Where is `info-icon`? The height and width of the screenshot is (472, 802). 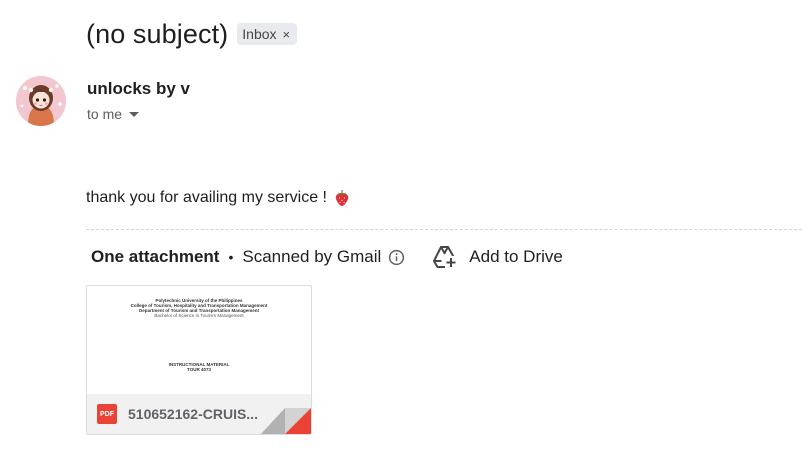
info-icon is located at coordinates (396, 257).